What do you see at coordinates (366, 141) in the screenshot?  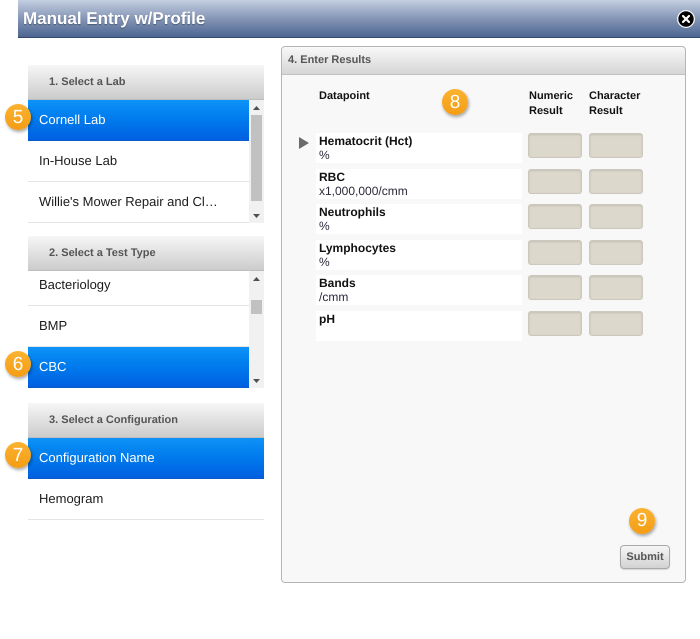 I see `datapoint-name: Hematocrit (Hct)` at bounding box center [366, 141].